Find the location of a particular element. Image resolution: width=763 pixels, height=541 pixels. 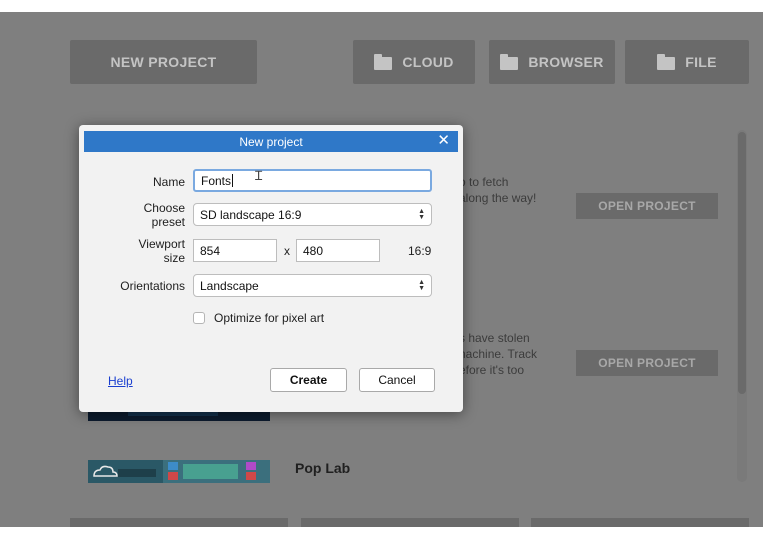

preset-value: SD landscape 16:9 is located at coordinates (251, 214).